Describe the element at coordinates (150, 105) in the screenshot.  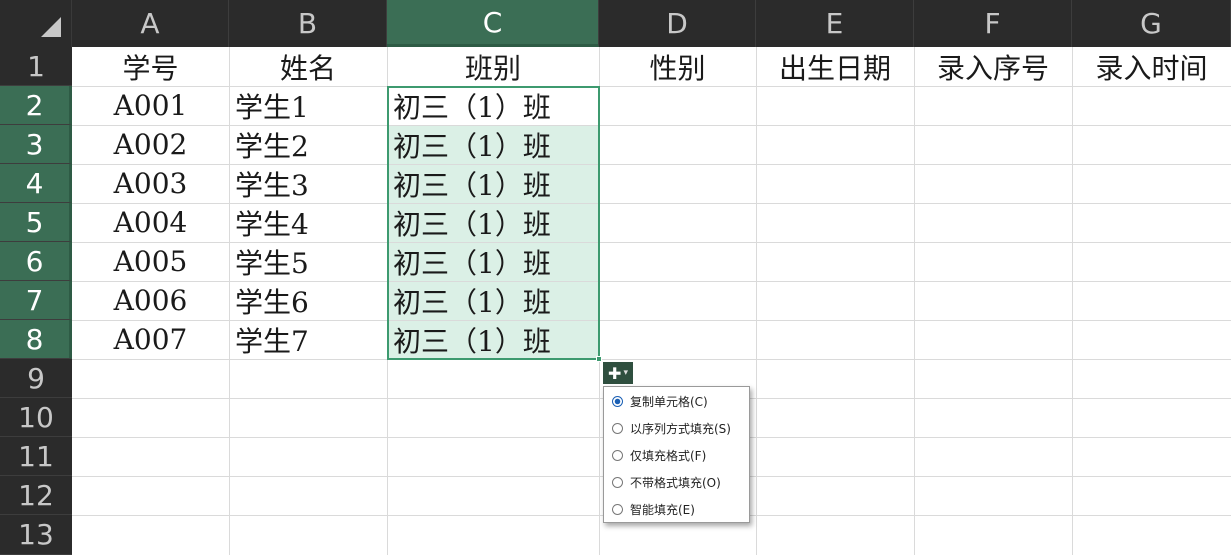
I see `cell-a2: A001` at that location.